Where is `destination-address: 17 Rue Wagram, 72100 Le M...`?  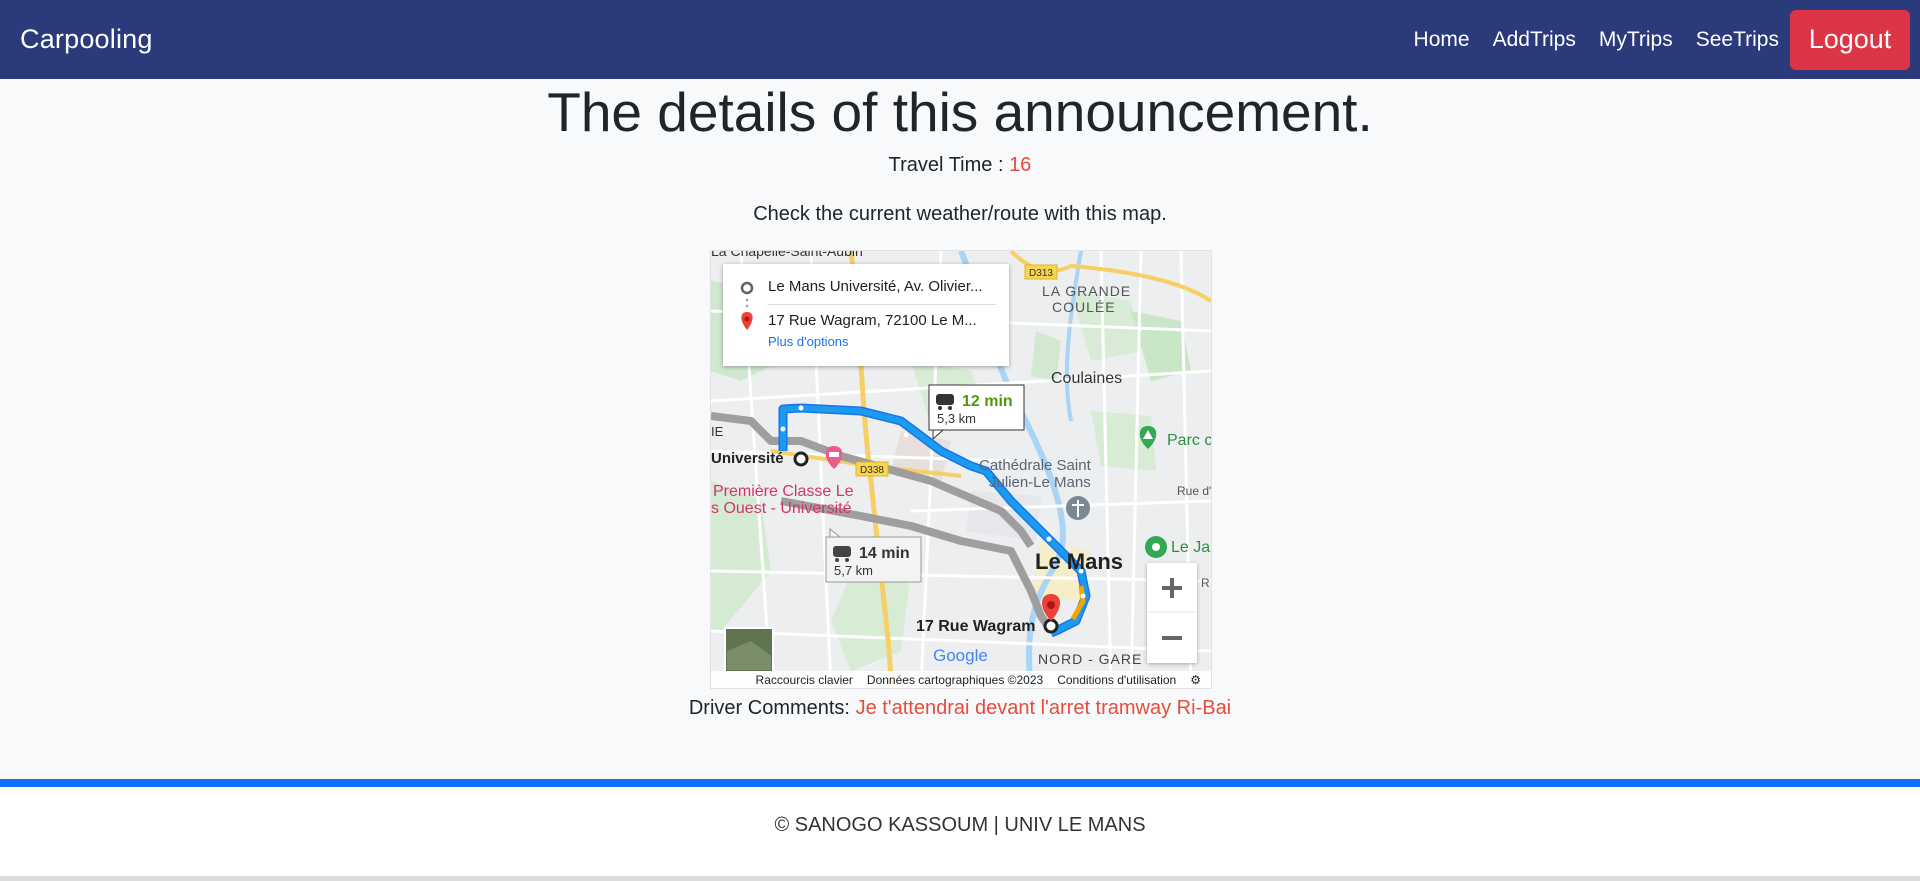 destination-address: 17 Rue Wagram, 72100 Le M... is located at coordinates (872, 320).